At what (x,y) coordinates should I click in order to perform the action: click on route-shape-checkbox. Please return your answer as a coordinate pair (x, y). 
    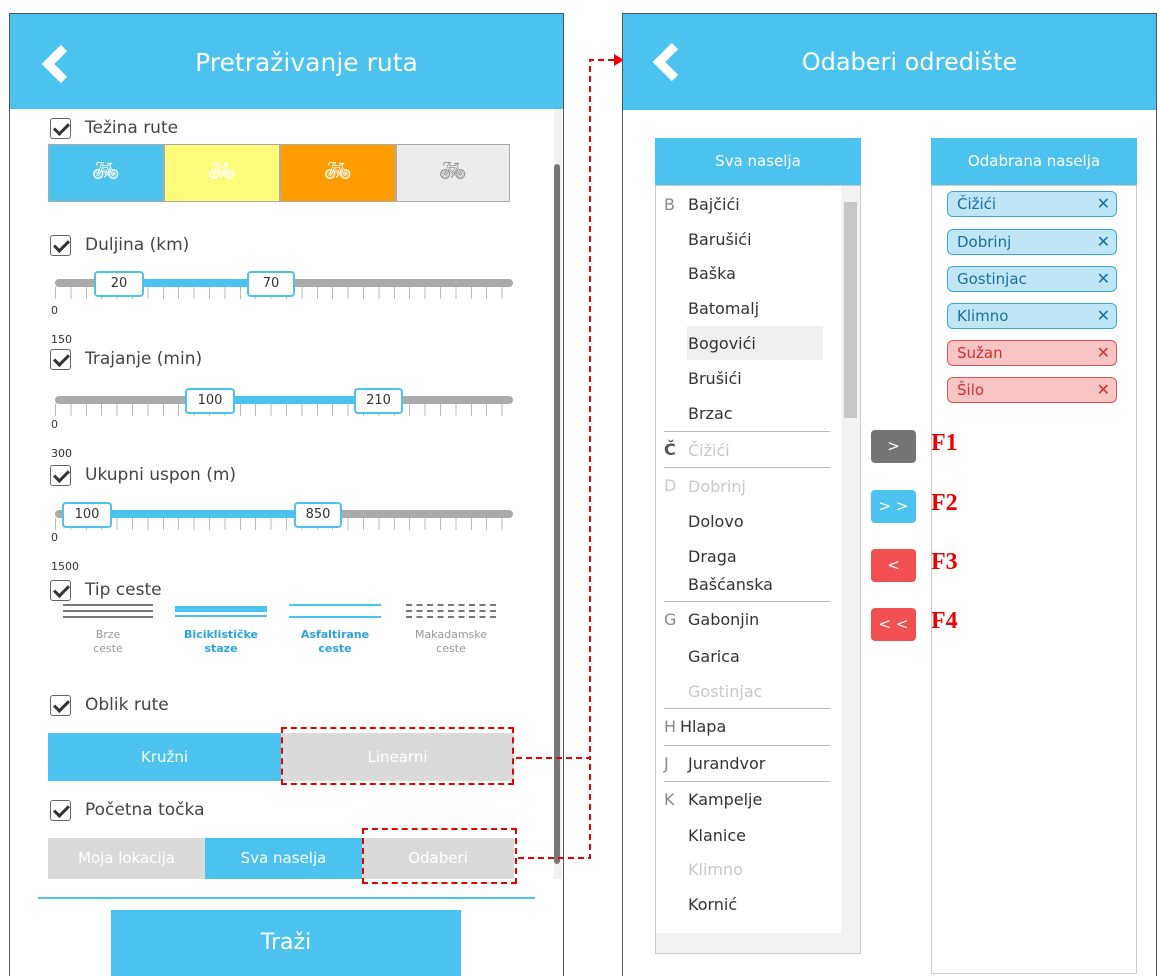
    Looking at the image, I should click on (60, 705).